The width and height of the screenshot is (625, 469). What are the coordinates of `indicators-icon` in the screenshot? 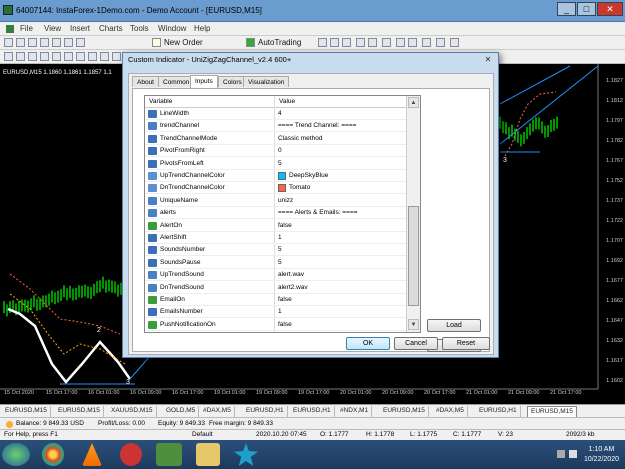 It's located at (426, 42).